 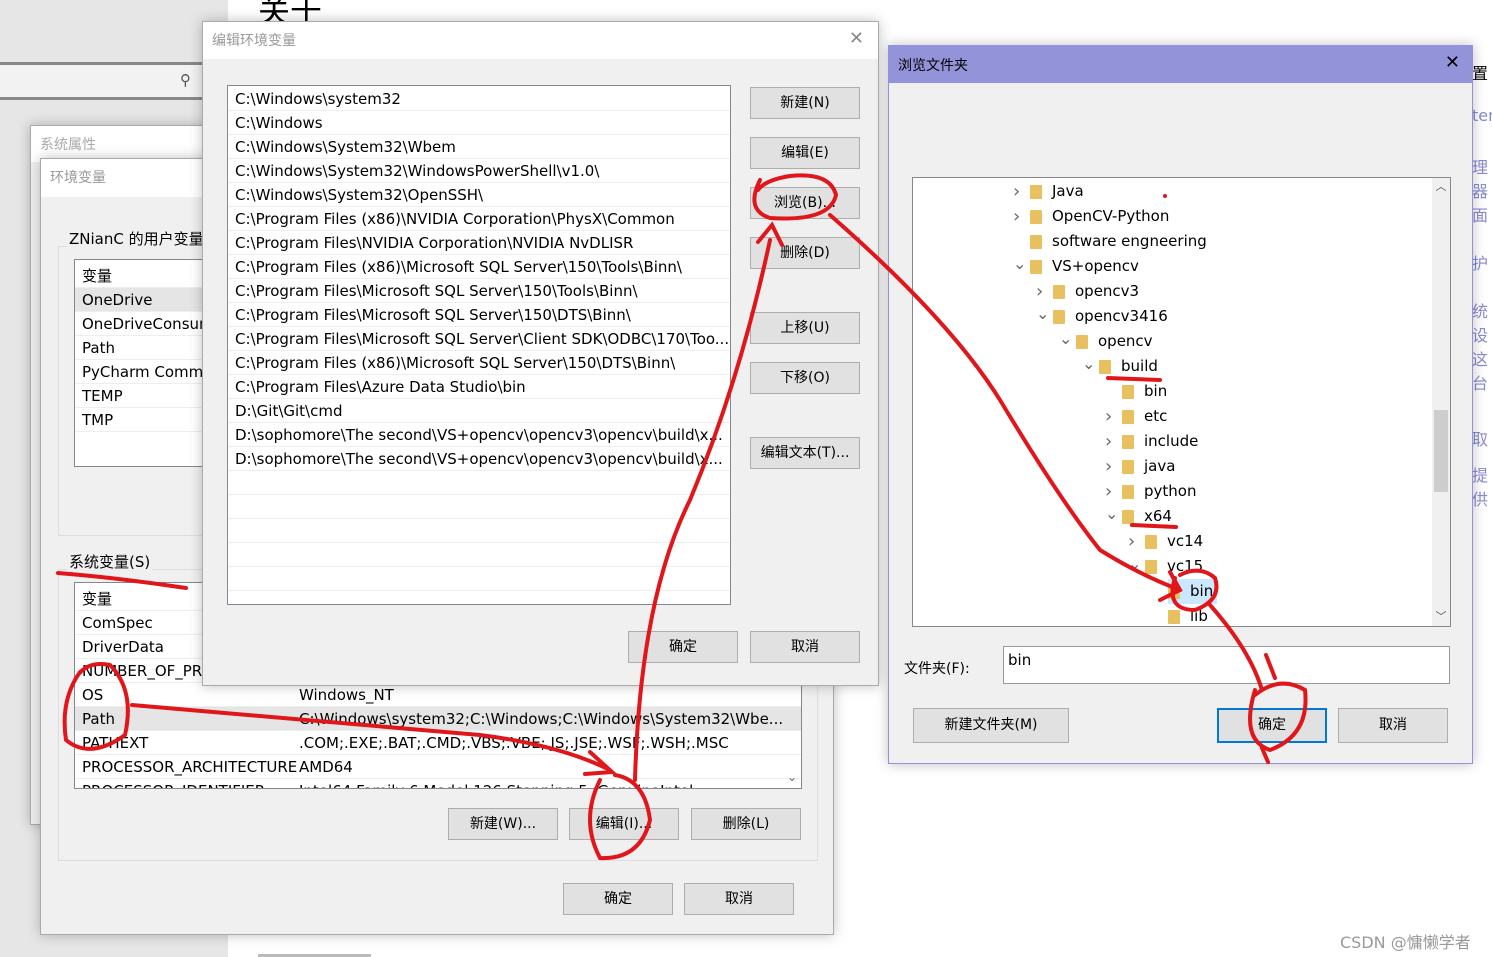 I want to click on red-dot, so click(x=1165, y=196).